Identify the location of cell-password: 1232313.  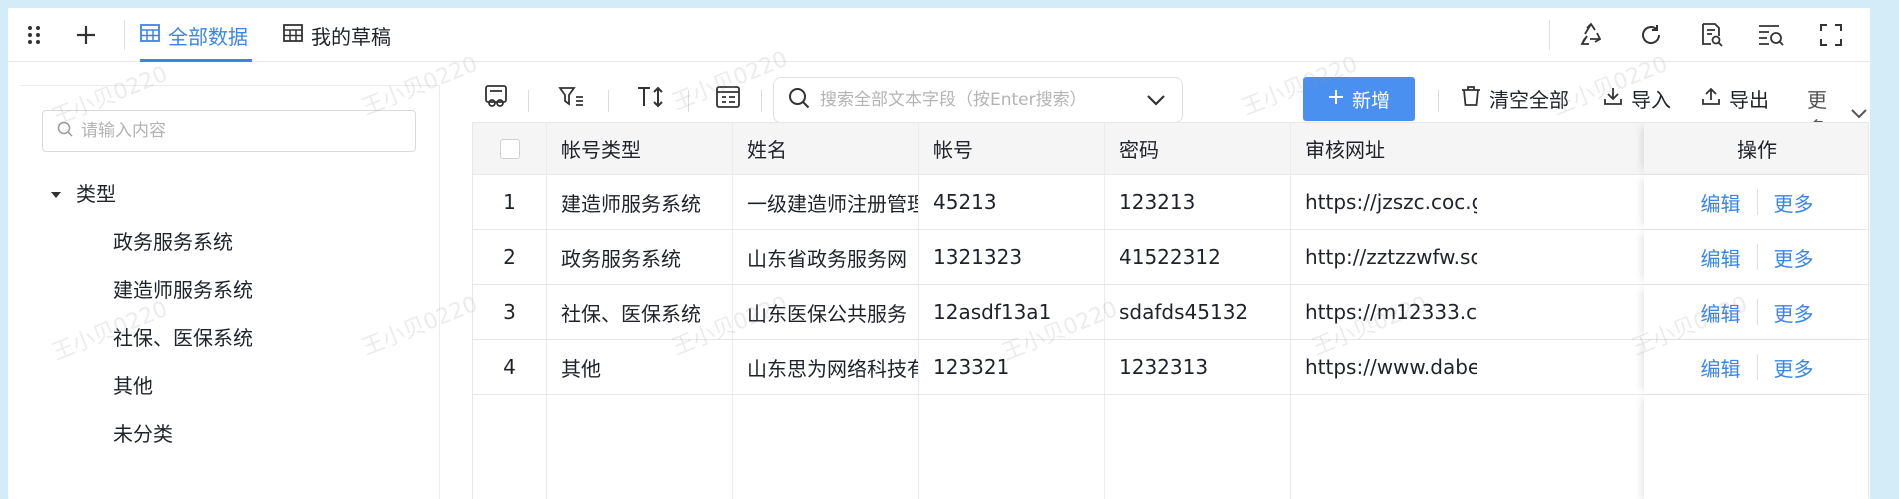
(1198, 367).